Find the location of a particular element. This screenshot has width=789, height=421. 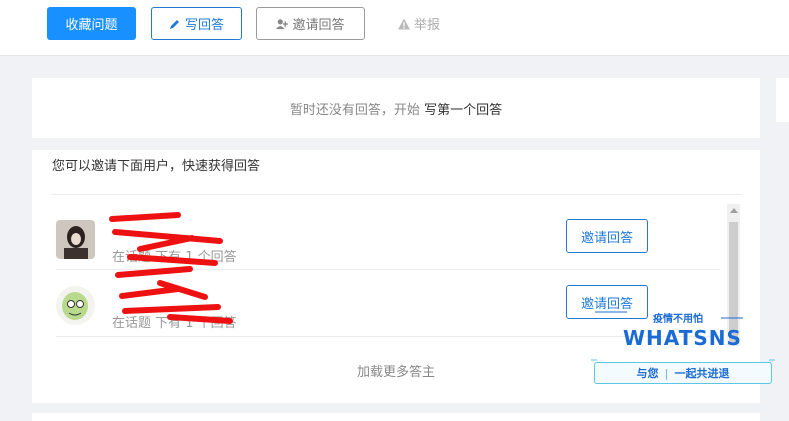

write-answer-label: 写回答 is located at coordinates (204, 25).